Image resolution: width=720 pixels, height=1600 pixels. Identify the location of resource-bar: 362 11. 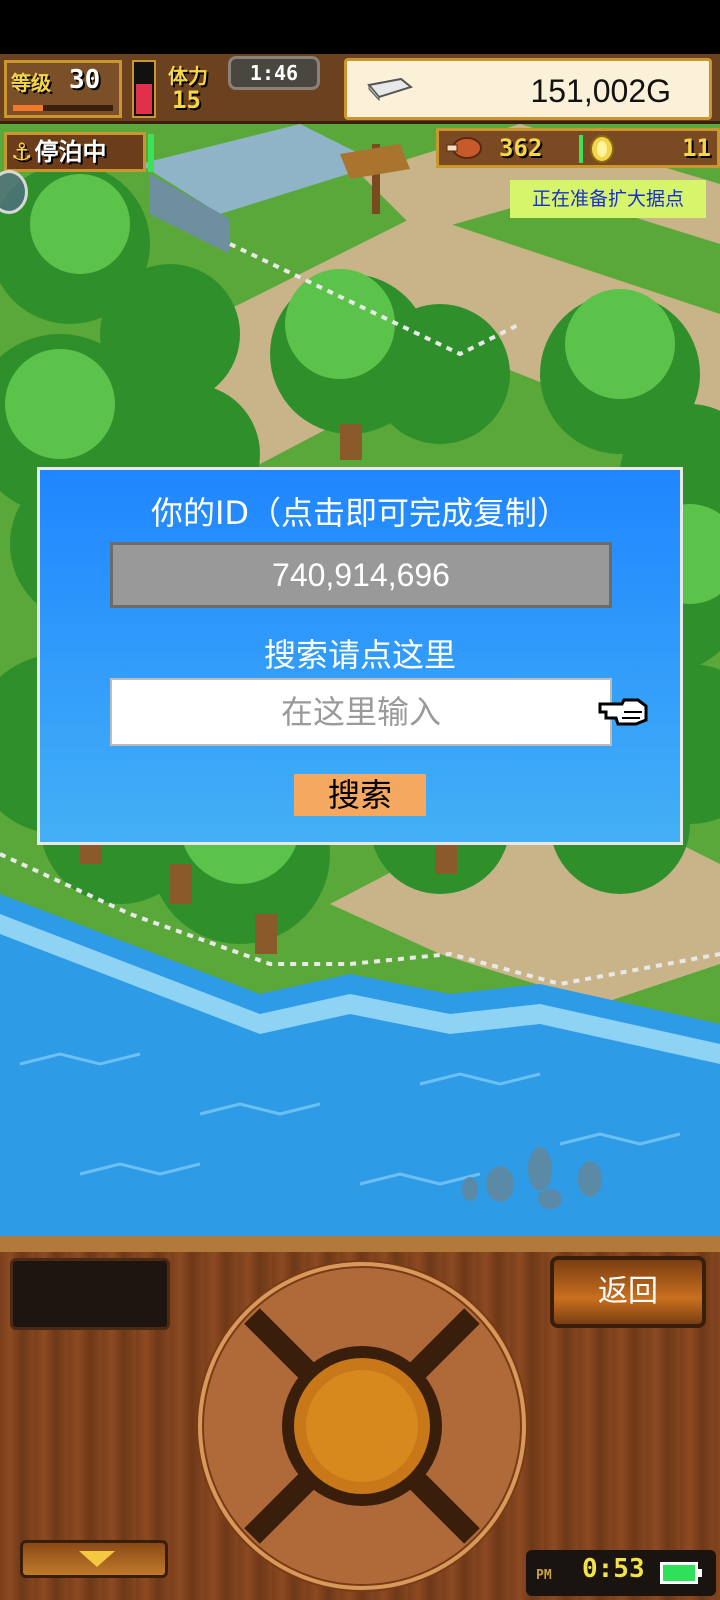
(578, 148).